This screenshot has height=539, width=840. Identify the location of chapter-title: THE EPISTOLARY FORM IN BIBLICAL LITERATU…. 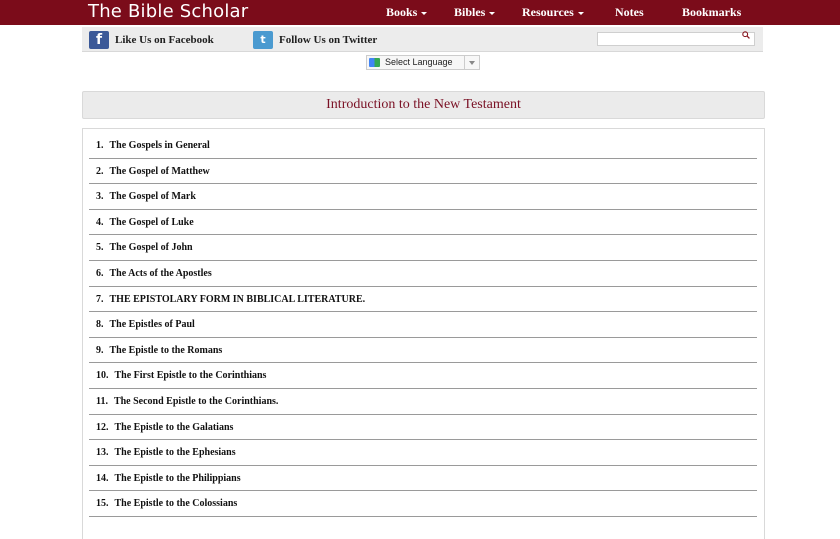
(237, 299).